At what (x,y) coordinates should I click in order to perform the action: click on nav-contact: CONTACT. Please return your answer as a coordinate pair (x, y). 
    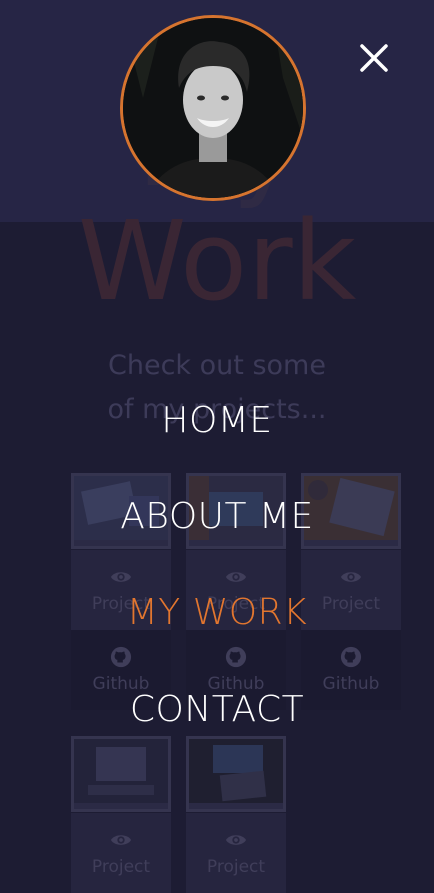
    Looking at the image, I should click on (217, 710).